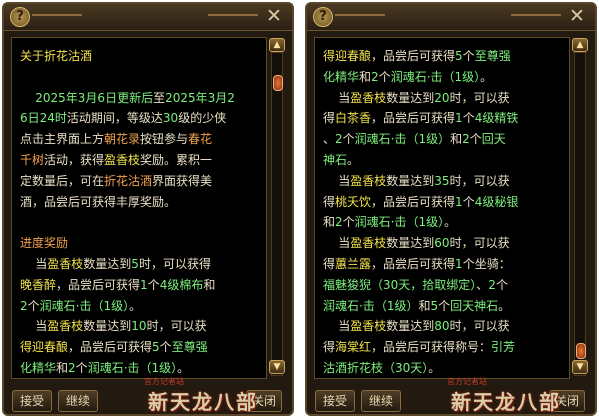  I want to click on text-segment: 沽酒折花枝（30天）, so click(376, 367).